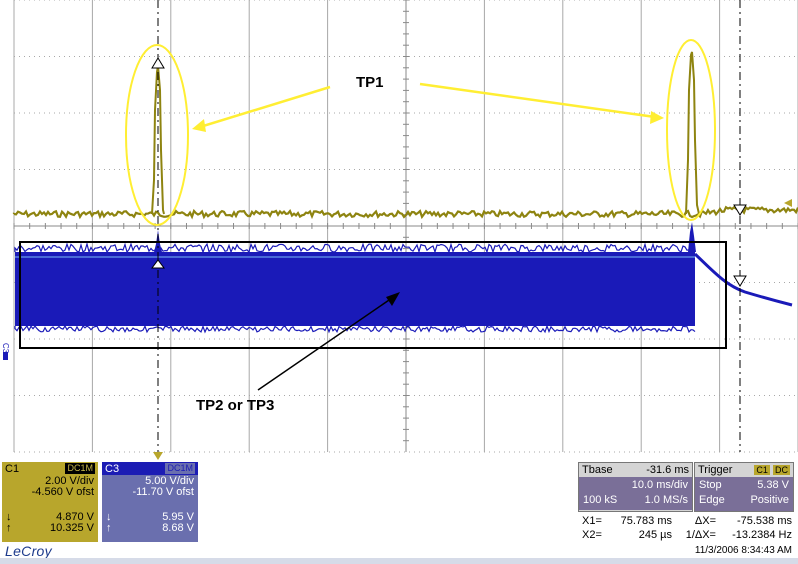  What do you see at coordinates (28, 551) in the screenshot?
I see `lecroy-logo: LeCroy` at bounding box center [28, 551].